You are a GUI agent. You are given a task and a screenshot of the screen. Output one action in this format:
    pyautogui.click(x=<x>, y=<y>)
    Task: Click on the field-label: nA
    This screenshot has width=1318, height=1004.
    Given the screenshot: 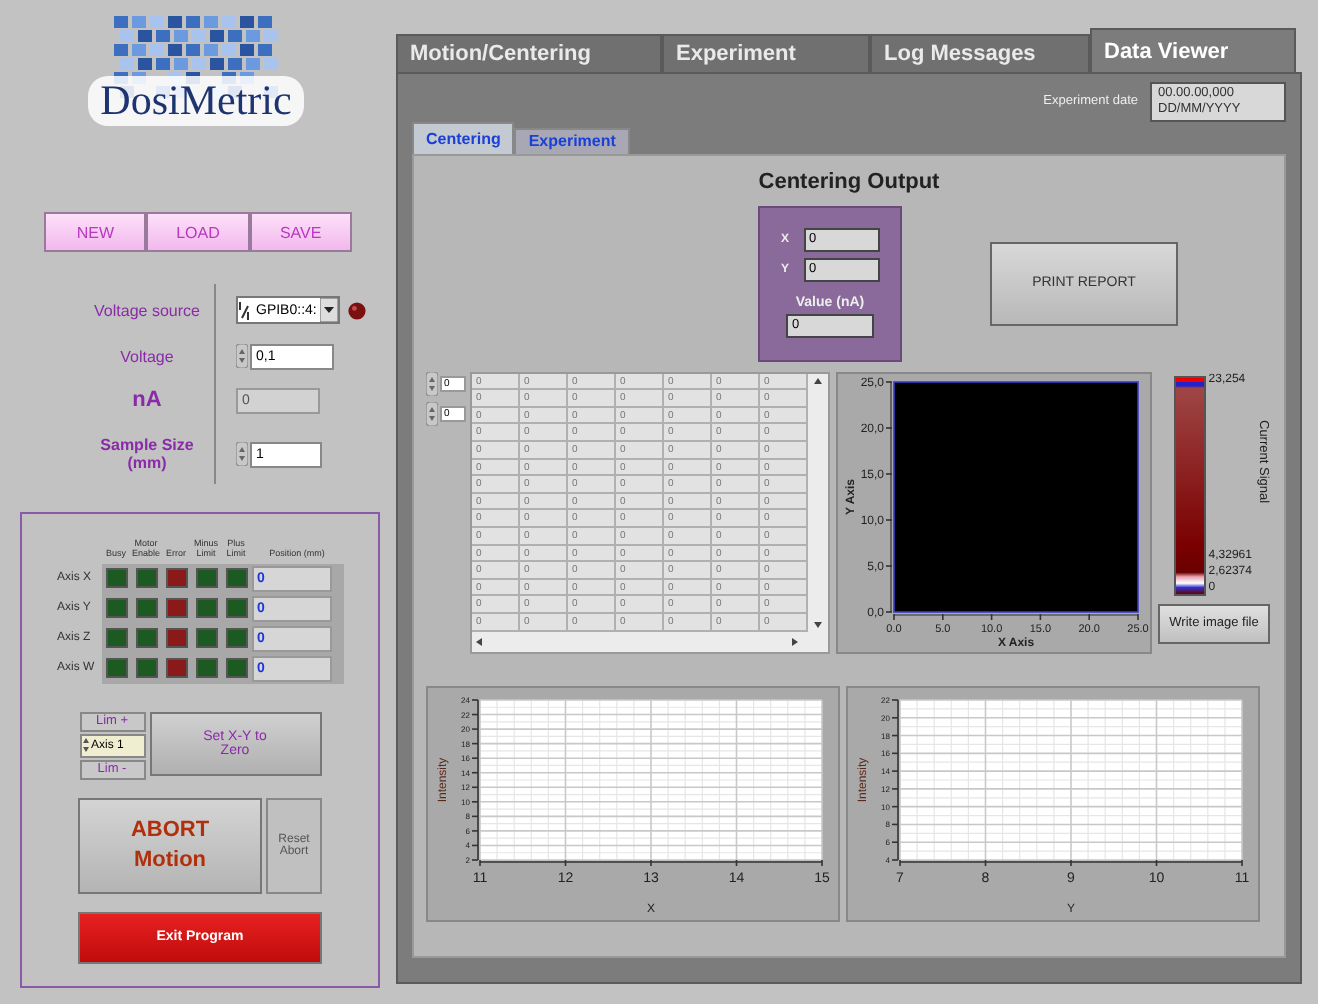 What is the action you would take?
    pyautogui.click(x=147, y=401)
    